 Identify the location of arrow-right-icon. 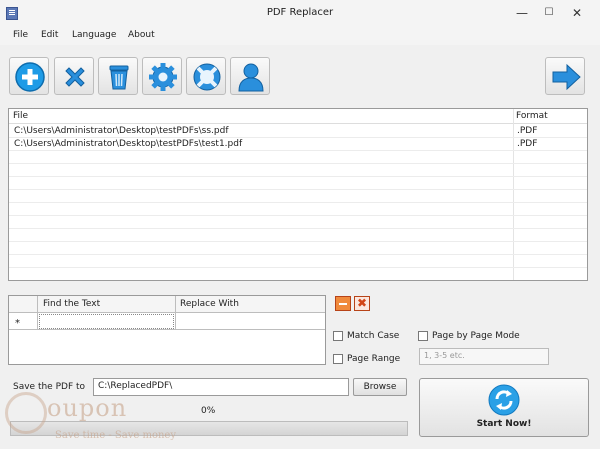
(566, 77).